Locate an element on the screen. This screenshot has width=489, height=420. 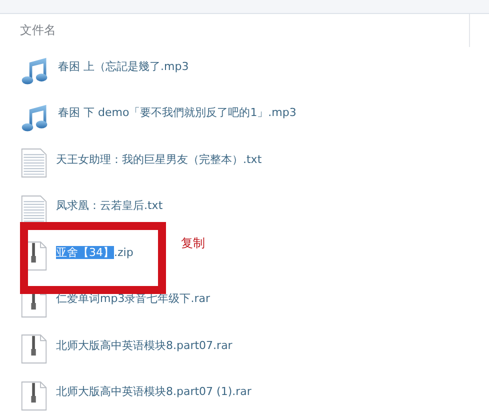
column-header: 文件名 is located at coordinates (38, 30).